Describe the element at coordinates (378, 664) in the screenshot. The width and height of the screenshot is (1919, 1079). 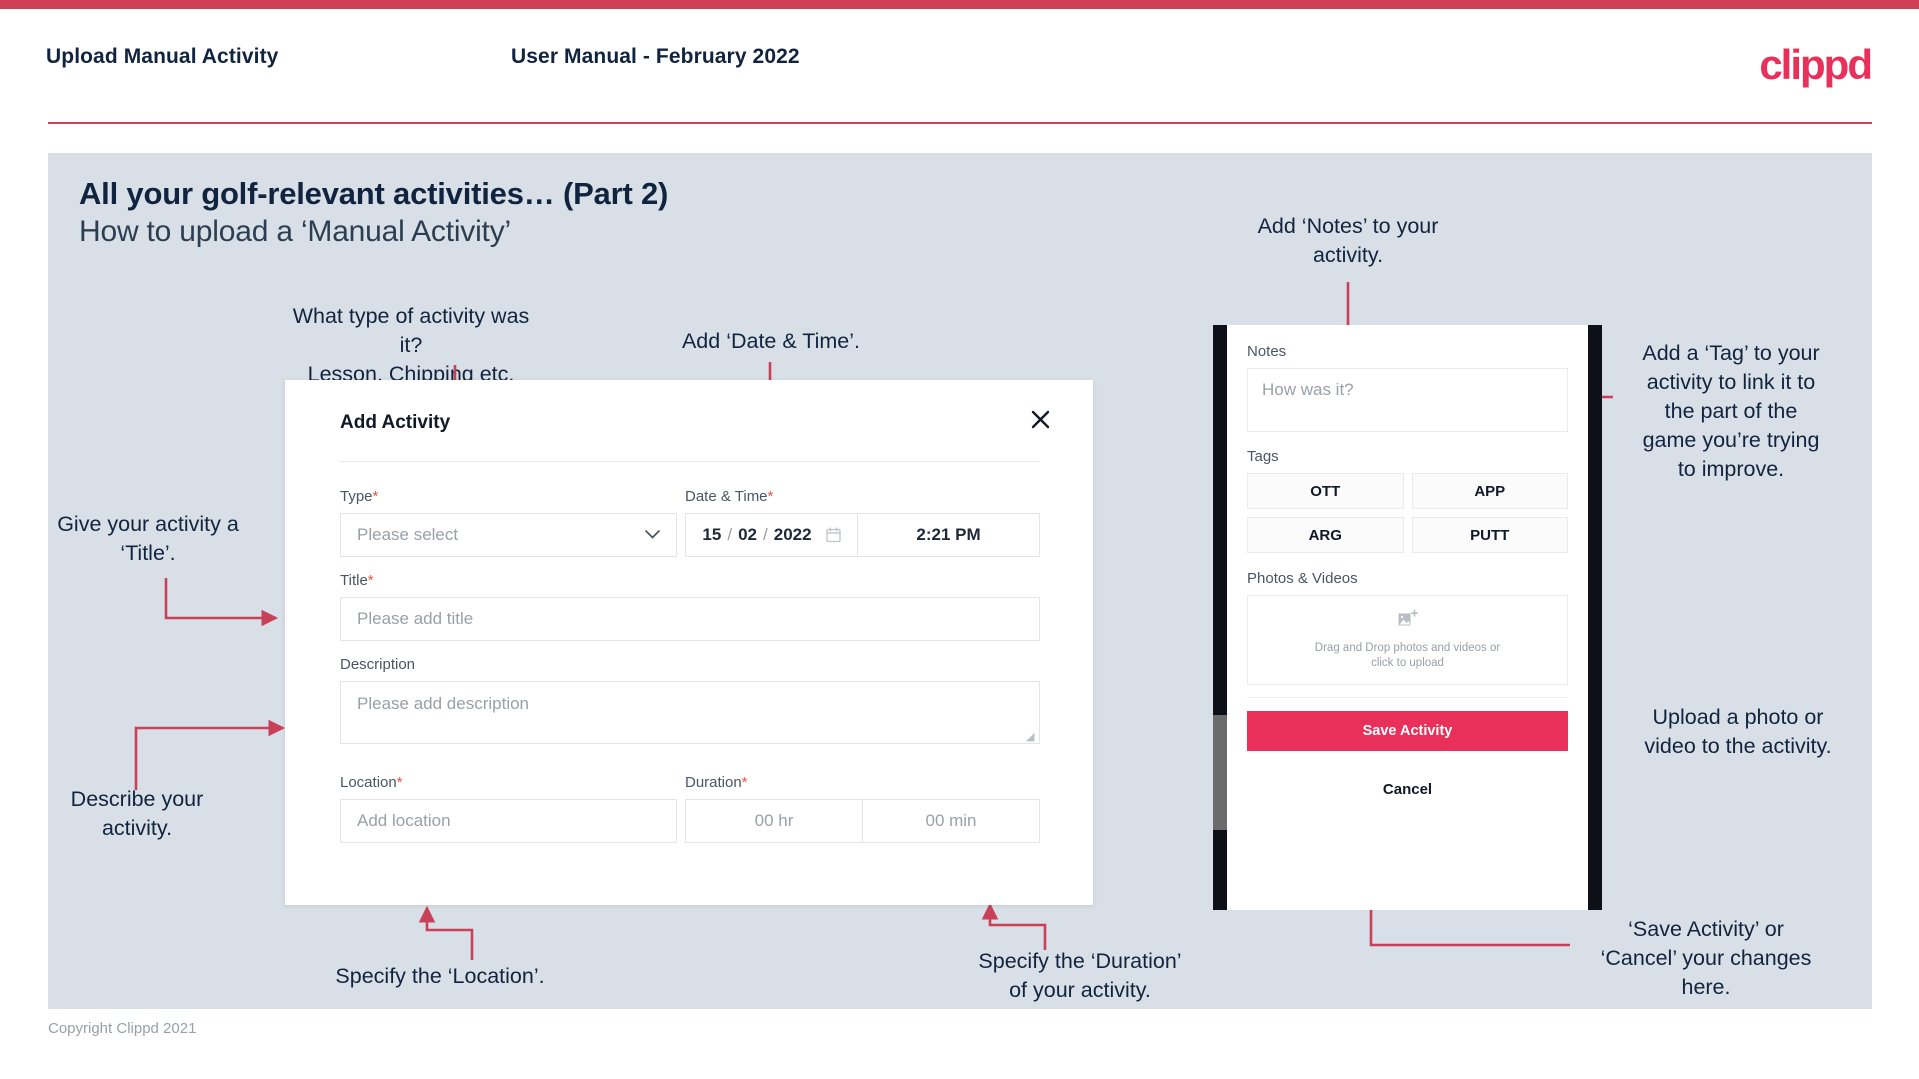
I see `field-description-label: Description` at that location.